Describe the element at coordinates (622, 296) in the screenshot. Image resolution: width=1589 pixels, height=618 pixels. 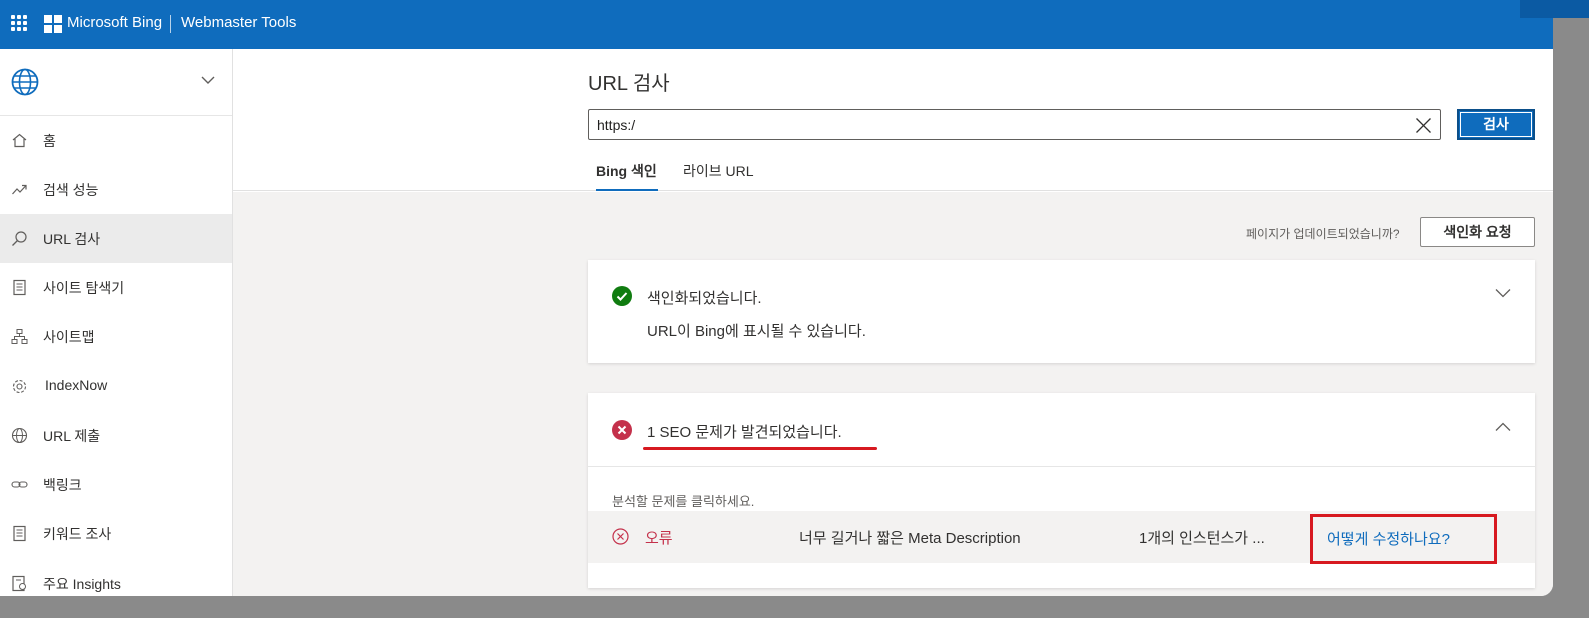
I see `check-circle-icon` at that location.